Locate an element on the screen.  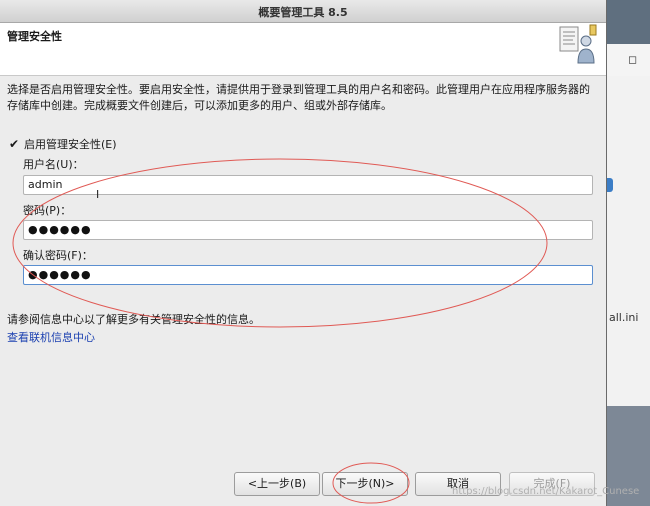
title-bar: 概要管理工具 8.5 is located at coordinates (303, 11).